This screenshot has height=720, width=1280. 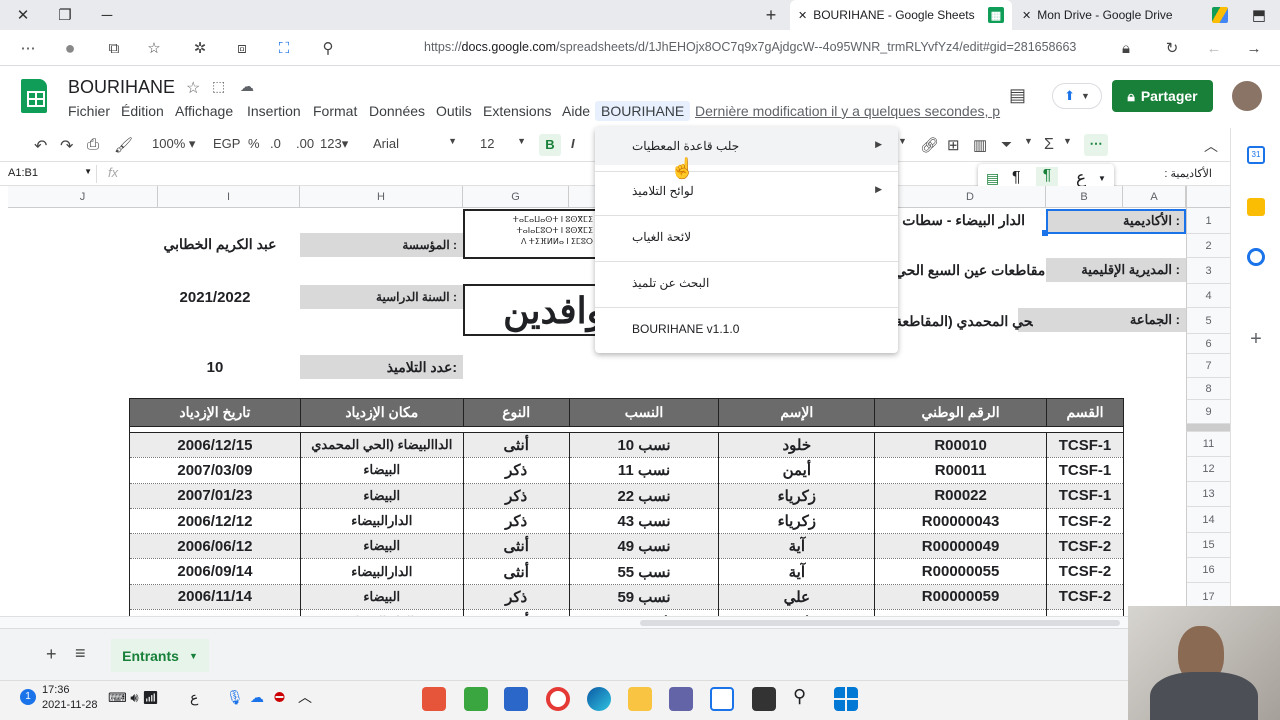 What do you see at coordinates (1208, 321) in the screenshot?
I see `row-header: 5` at bounding box center [1208, 321].